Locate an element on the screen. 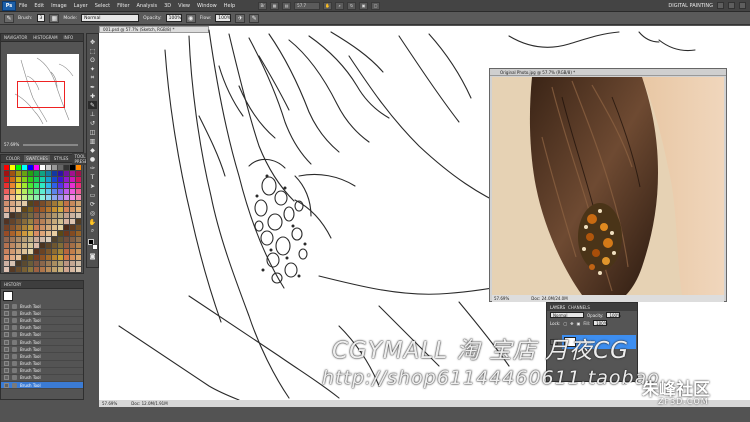 This screenshot has width=750, height=422. blur-tool-icon: ◆ is located at coordinates (92, 150).